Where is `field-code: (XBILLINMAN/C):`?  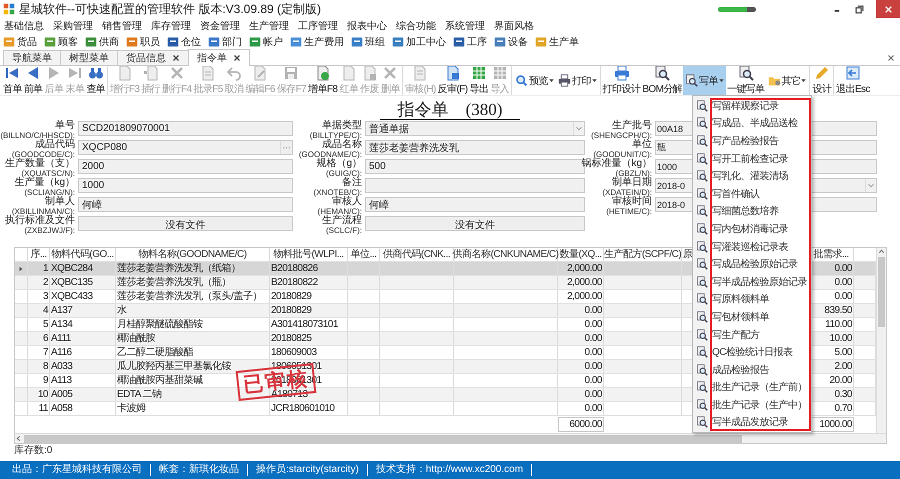
field-code: (XBILLINMAN/C): is located at coordinates (43, 211).